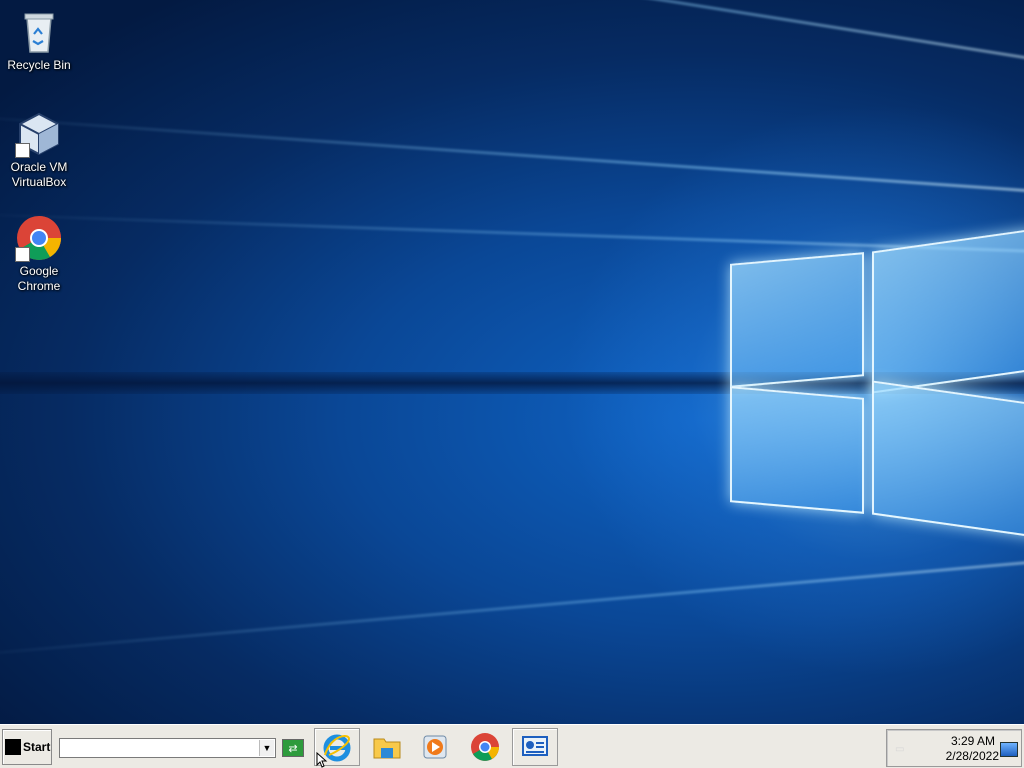  Describe the element at coordinates (973, 741) in the screenshot. I see `clock-time: 3:29 AM` at that location.